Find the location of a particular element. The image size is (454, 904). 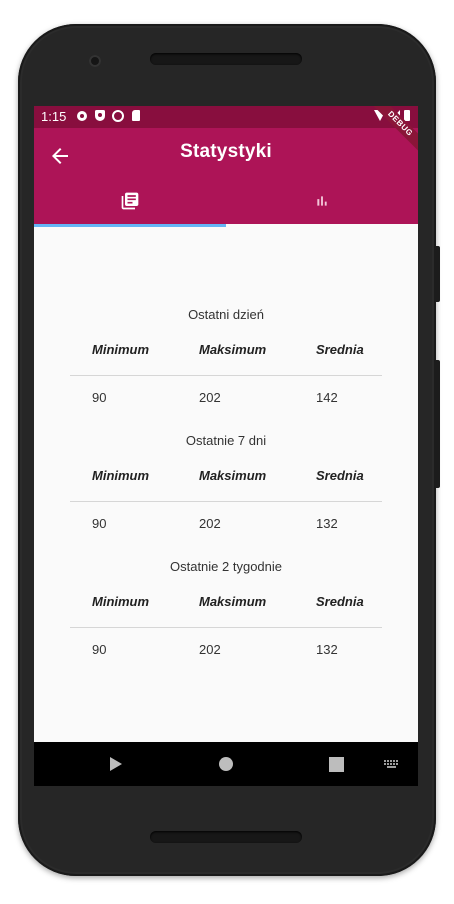

page-title: Statystyki is located at coordinates (226, 151).